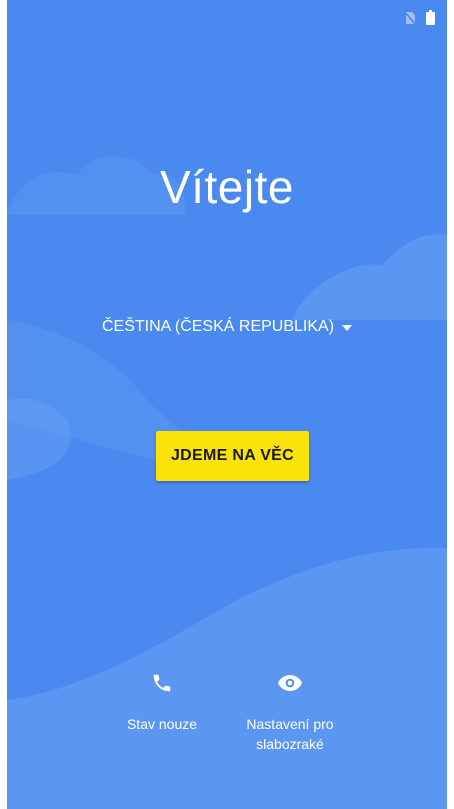 The height and width of the screenshot is (809, 454). What do you see at coordinates (232, 456) in the screenshot?
I see `start-button: JDEME NA VĚC` at bounding box center [232, 456].